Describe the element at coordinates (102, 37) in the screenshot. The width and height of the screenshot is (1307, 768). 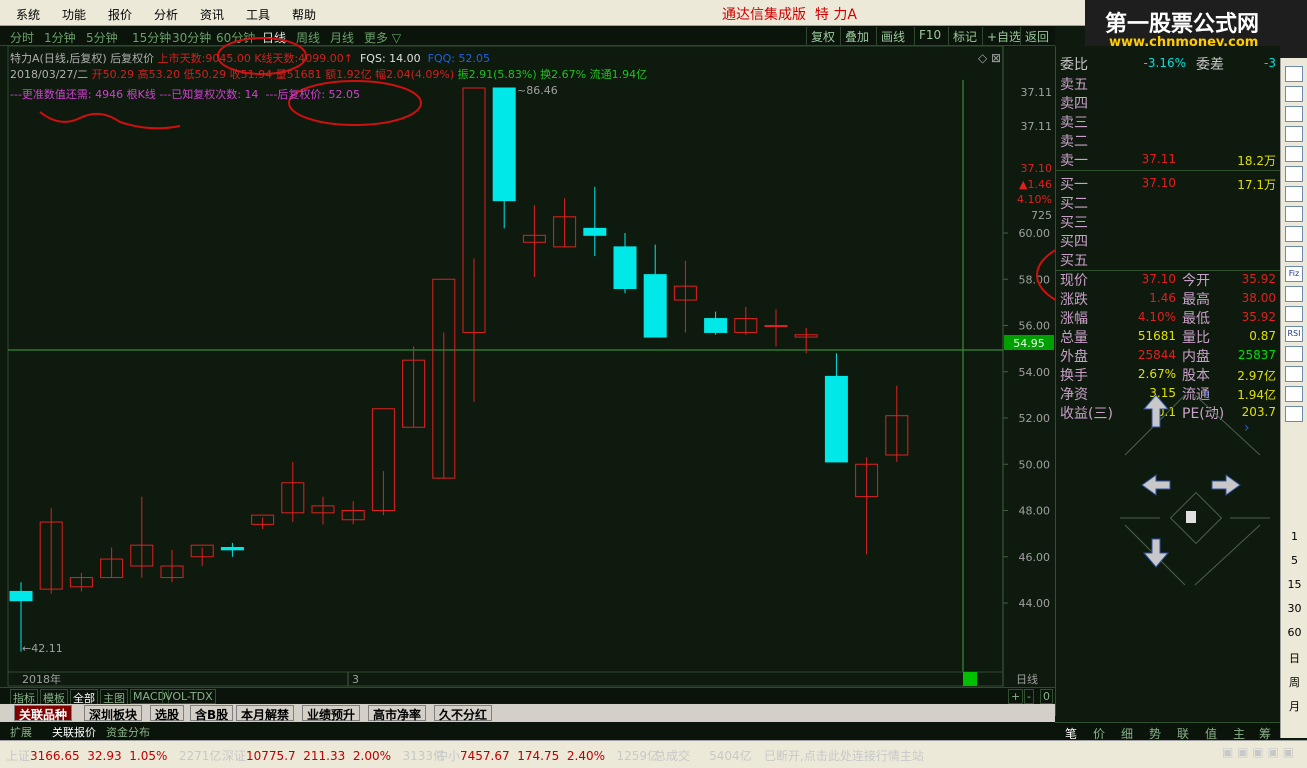
I see `period-5min: 5分钟` at that location.